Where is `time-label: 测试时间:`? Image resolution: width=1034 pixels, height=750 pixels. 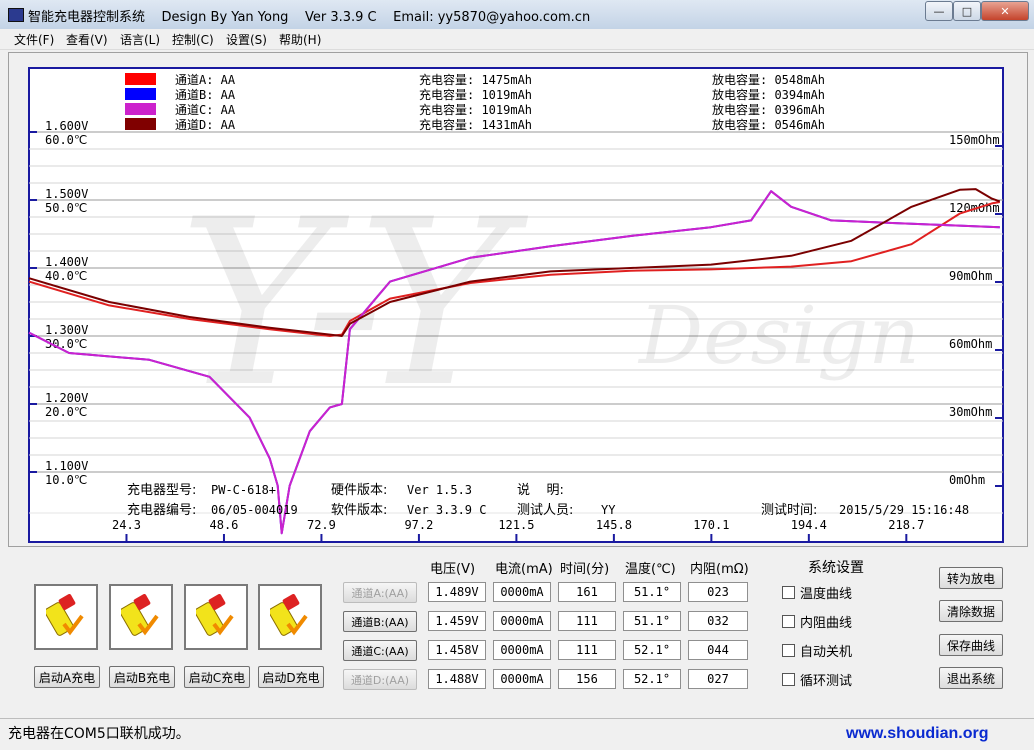 time-label: 测试时间: is located at coordinates (789, 510).